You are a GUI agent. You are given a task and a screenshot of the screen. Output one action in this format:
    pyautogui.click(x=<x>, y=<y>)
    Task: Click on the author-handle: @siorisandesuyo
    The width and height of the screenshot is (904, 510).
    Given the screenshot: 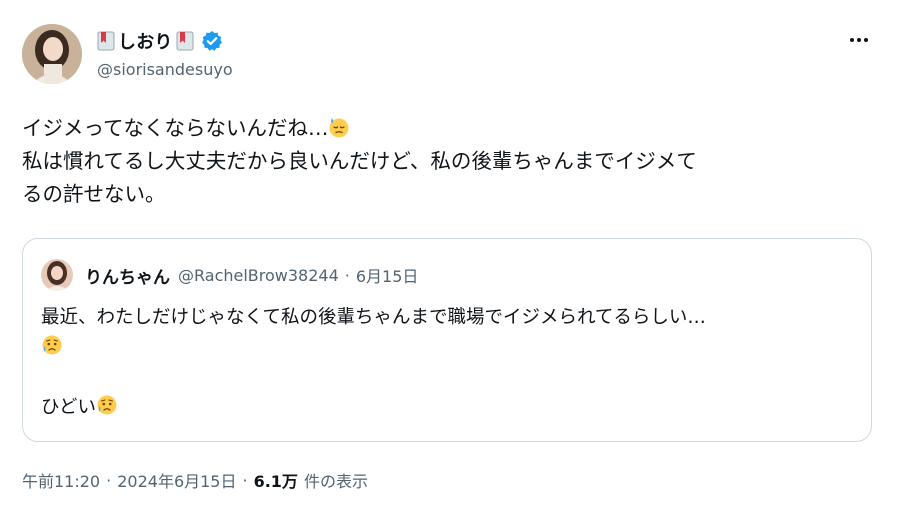 What is the action you would take?
    pyautogui.click(x=165, y=69)
    